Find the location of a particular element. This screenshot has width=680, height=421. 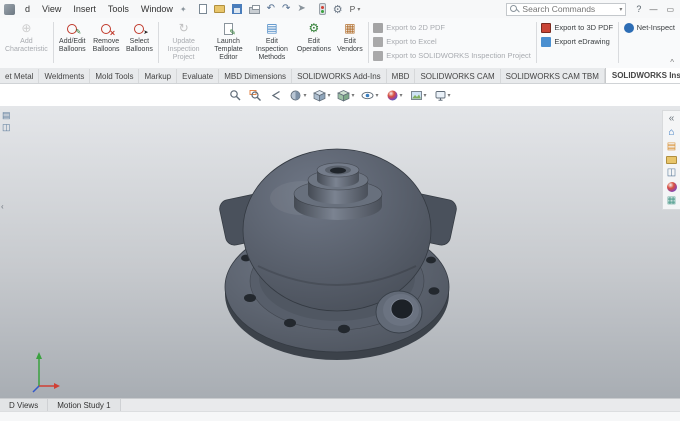

excel-icon is located at coordinates (378, 41).